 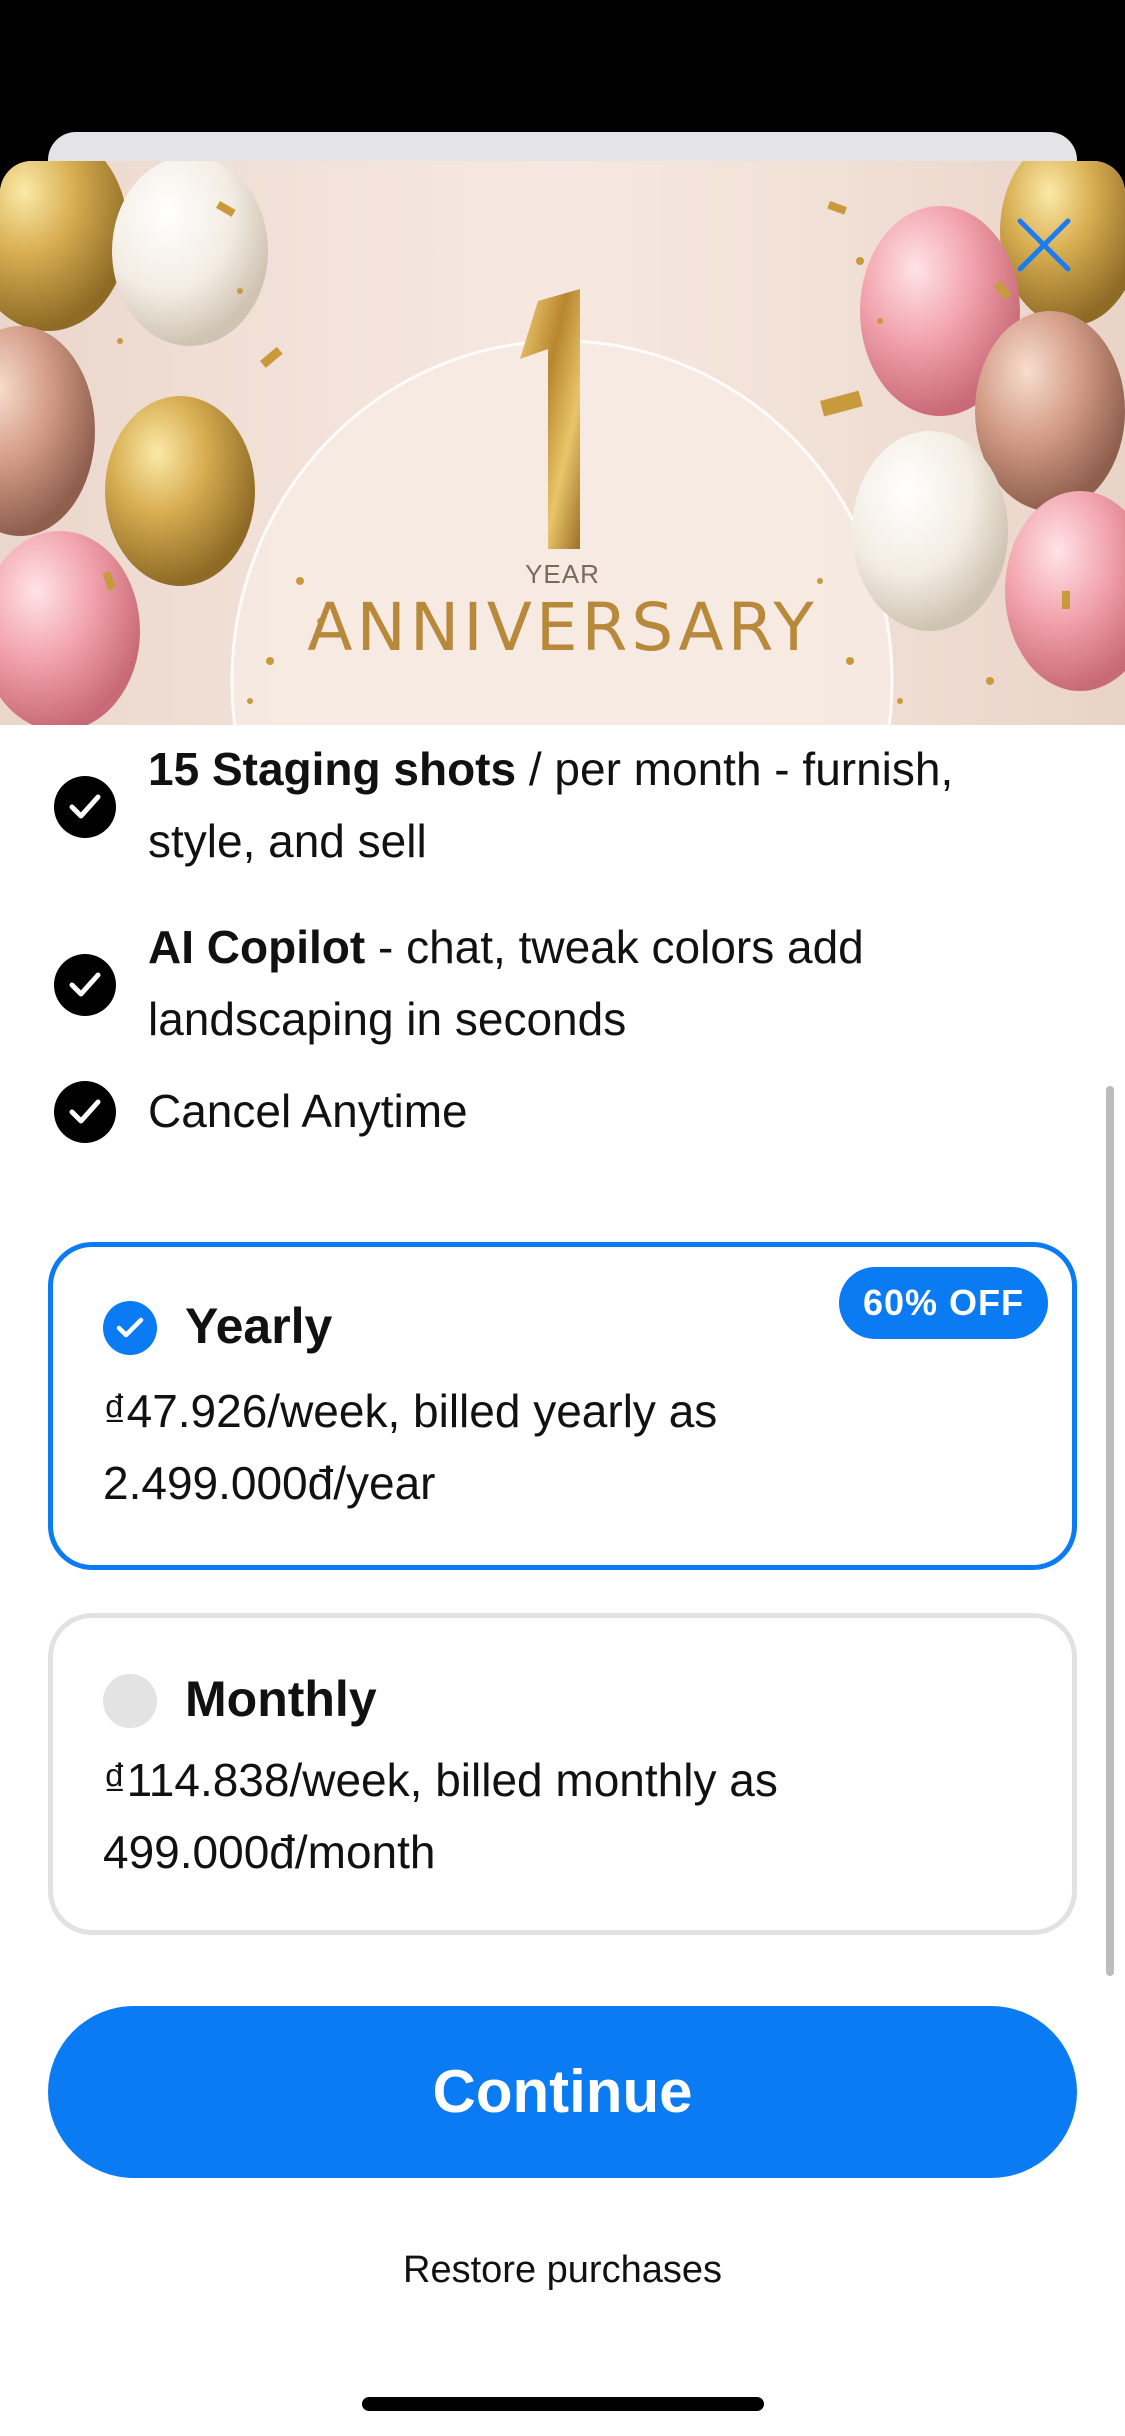 I want to click on year-label: YEAR, so click(x=562, y=574).